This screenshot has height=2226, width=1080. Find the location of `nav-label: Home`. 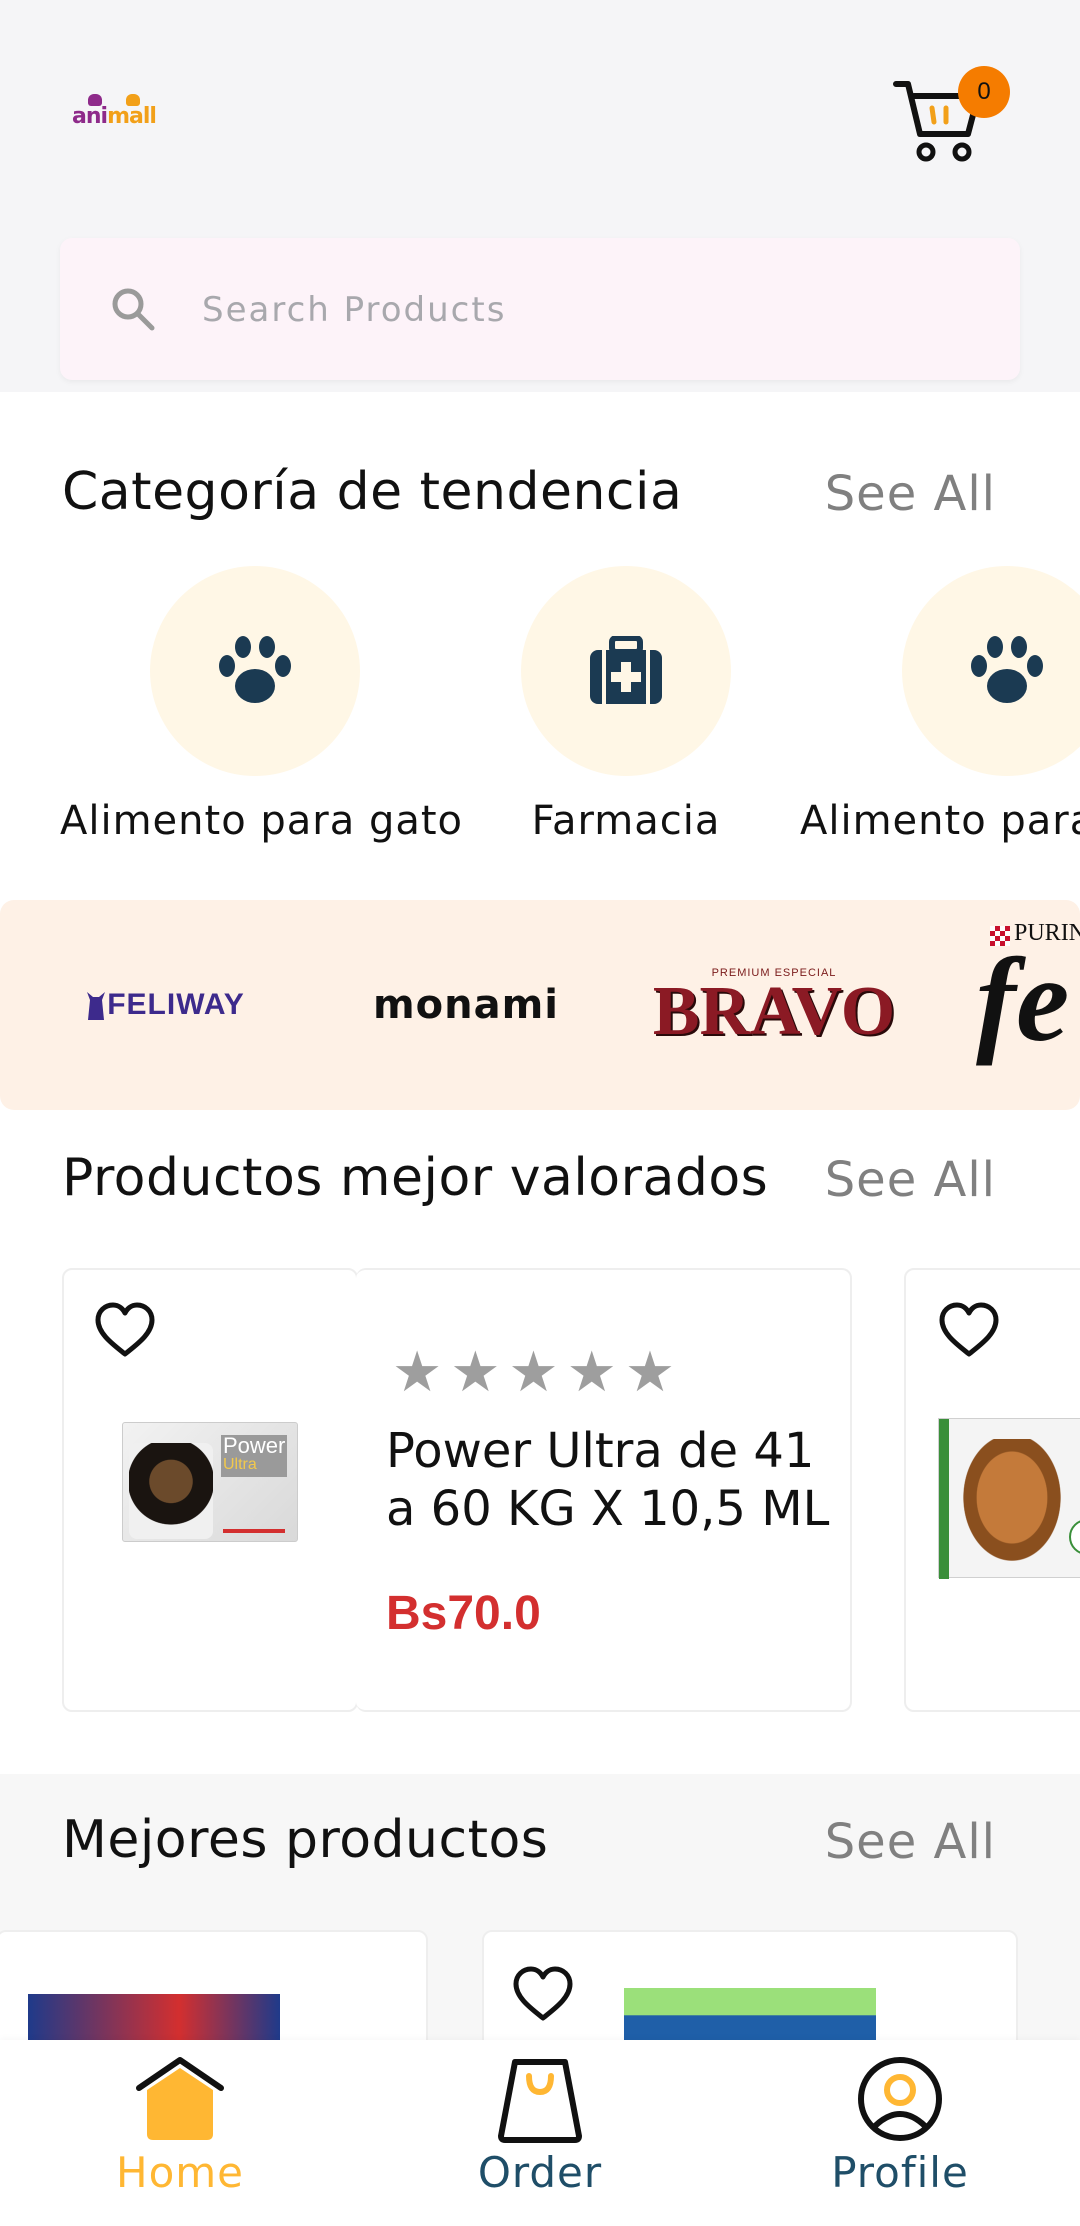

nav-label: Home is located at coordinates (180, 2172).